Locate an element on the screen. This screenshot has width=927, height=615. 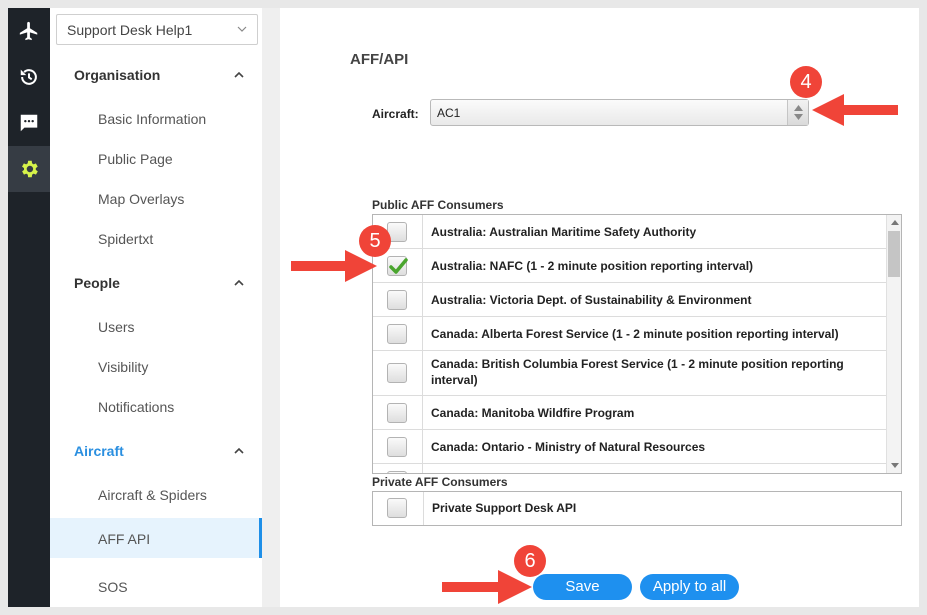
sidebar-item-map-overlays: Map Overlays is located at coordinates (141, 199).